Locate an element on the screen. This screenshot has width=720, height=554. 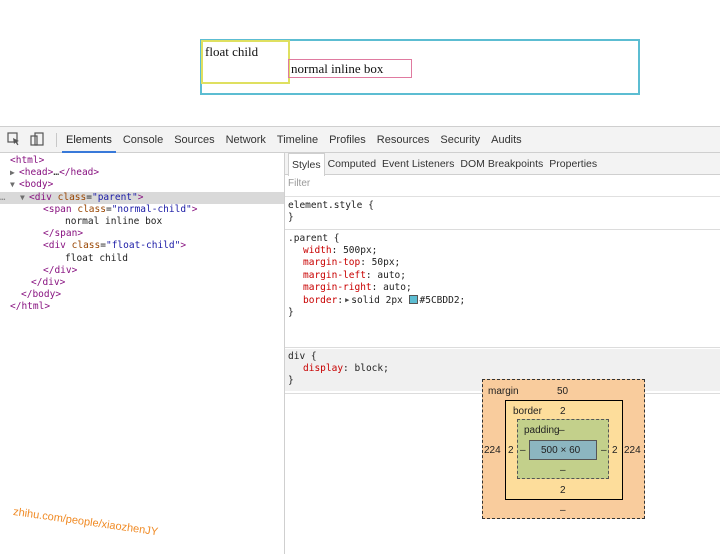
subtab-styles: Styles is located at coordinates (306, 164).